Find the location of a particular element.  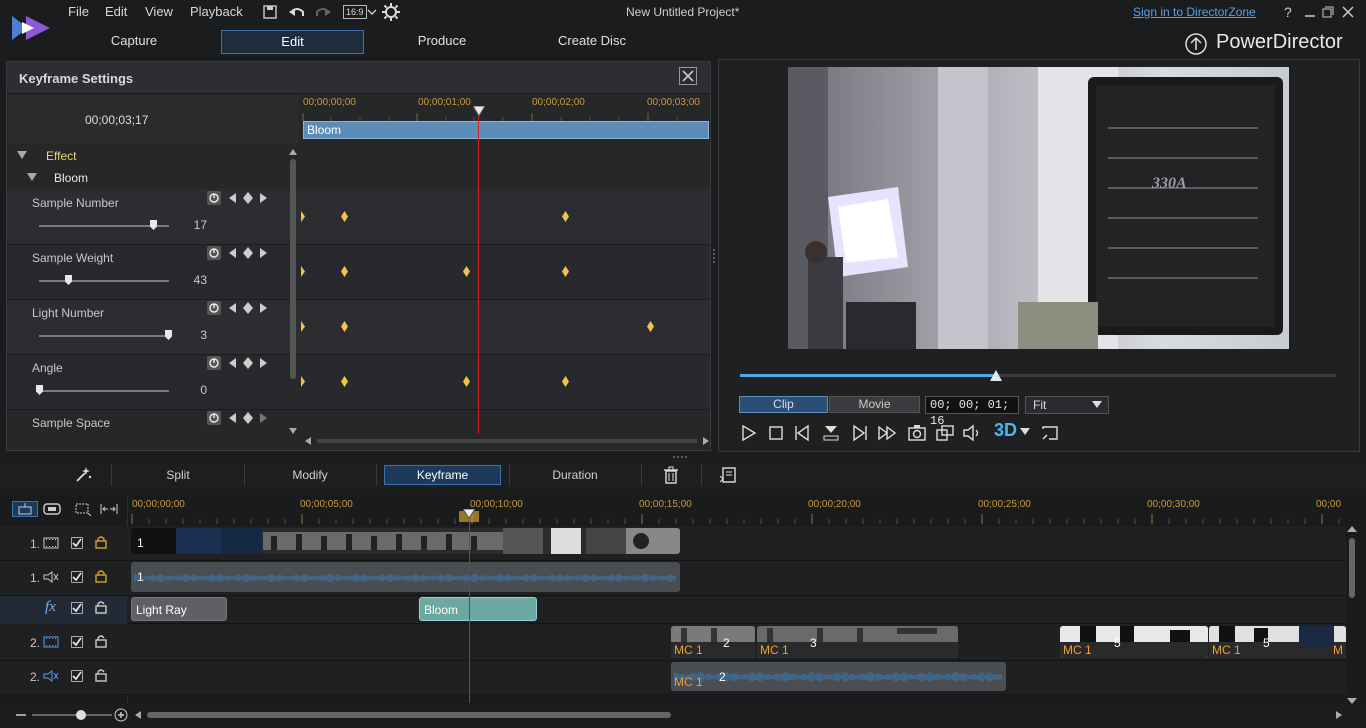

fx-clip-light-ray: Light Ray is located at coordinates (179, 609).